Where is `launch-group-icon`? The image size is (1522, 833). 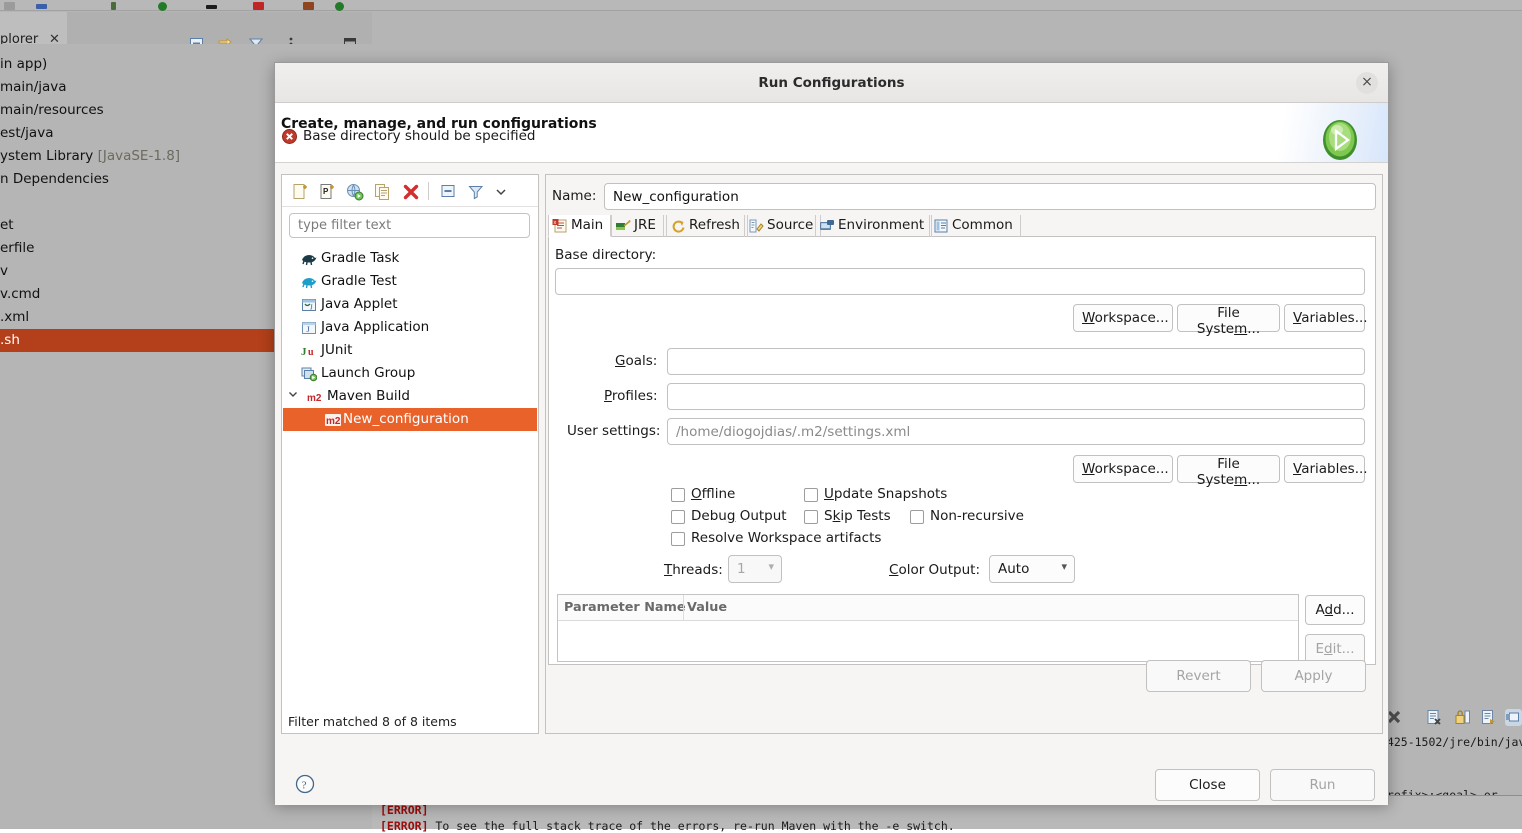 launch-group-icon is located at coordinates (309, 374).